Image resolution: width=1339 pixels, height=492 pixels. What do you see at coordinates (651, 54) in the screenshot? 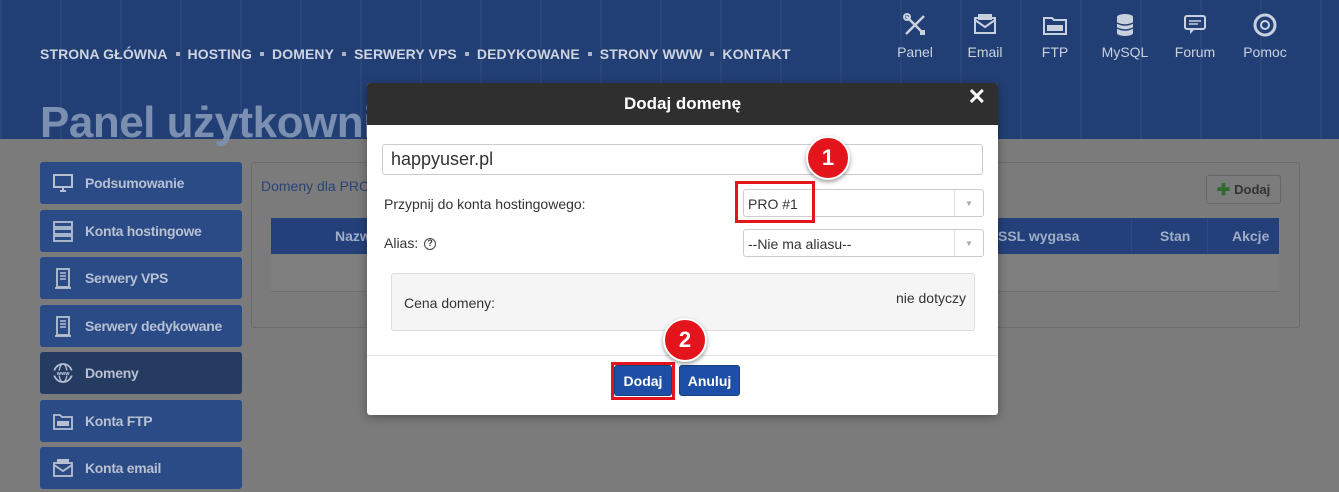
I see `nav-websites: STRONY WWW` at bounding box center [651, 54].